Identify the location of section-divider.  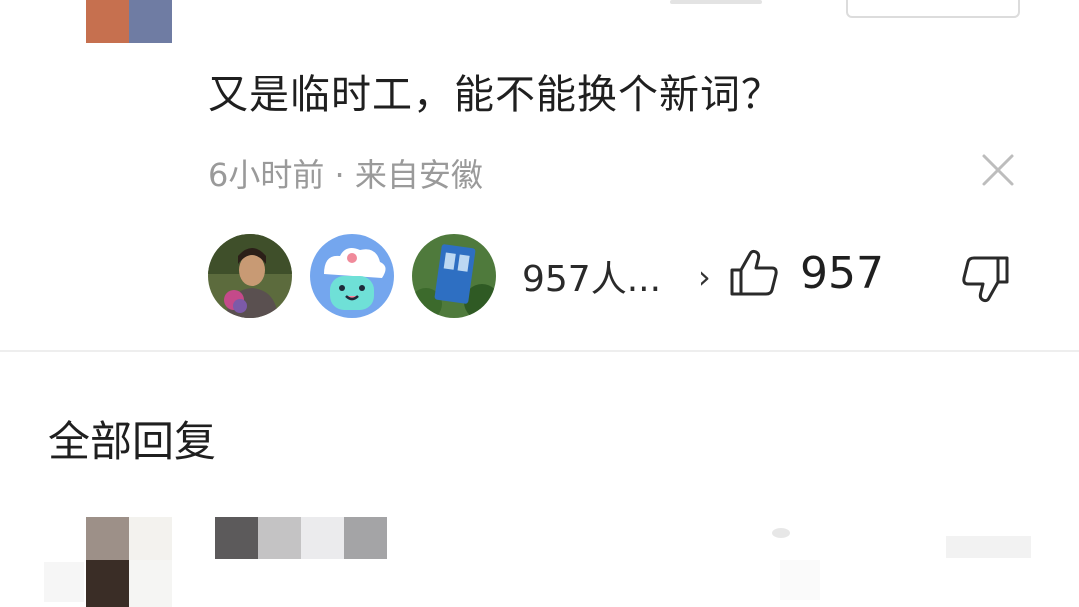
(539, 351).